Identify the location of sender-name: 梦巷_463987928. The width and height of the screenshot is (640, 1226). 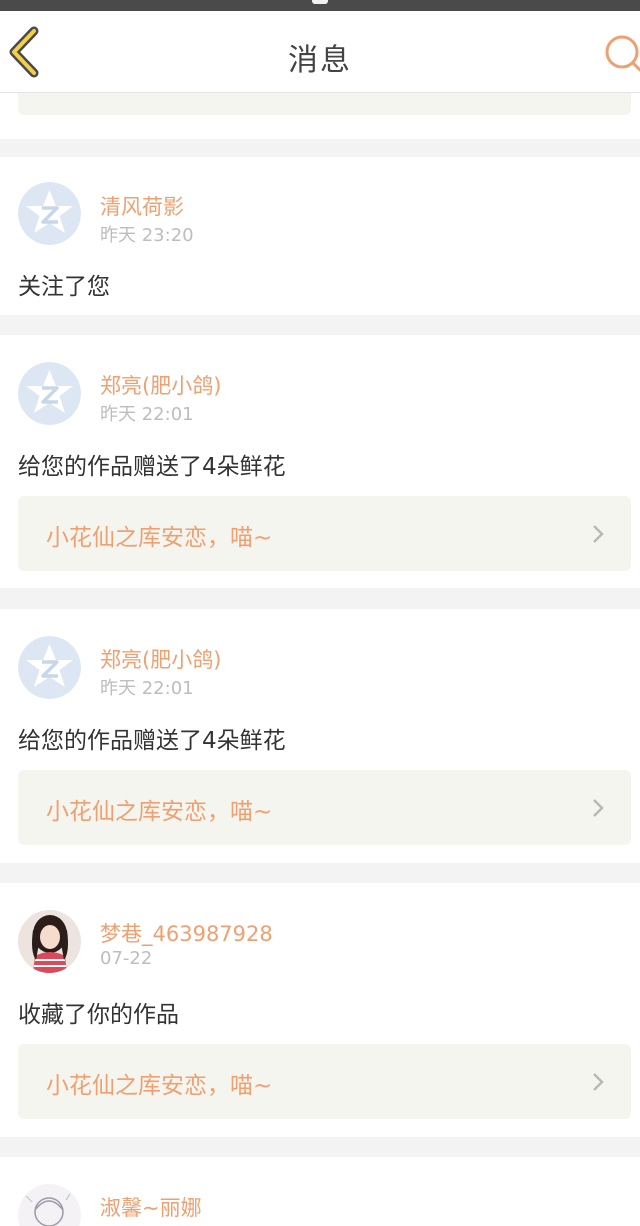
(186, 933).